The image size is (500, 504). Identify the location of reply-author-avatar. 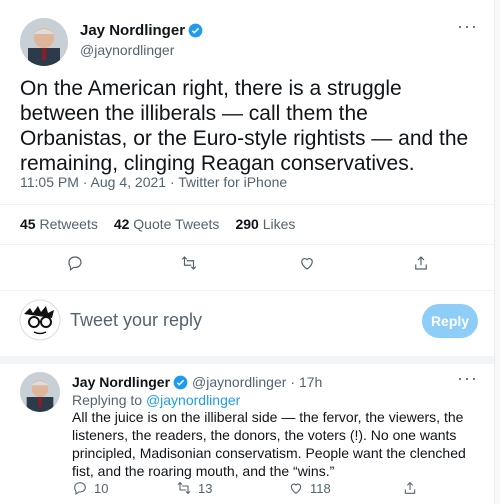
(40, 392).